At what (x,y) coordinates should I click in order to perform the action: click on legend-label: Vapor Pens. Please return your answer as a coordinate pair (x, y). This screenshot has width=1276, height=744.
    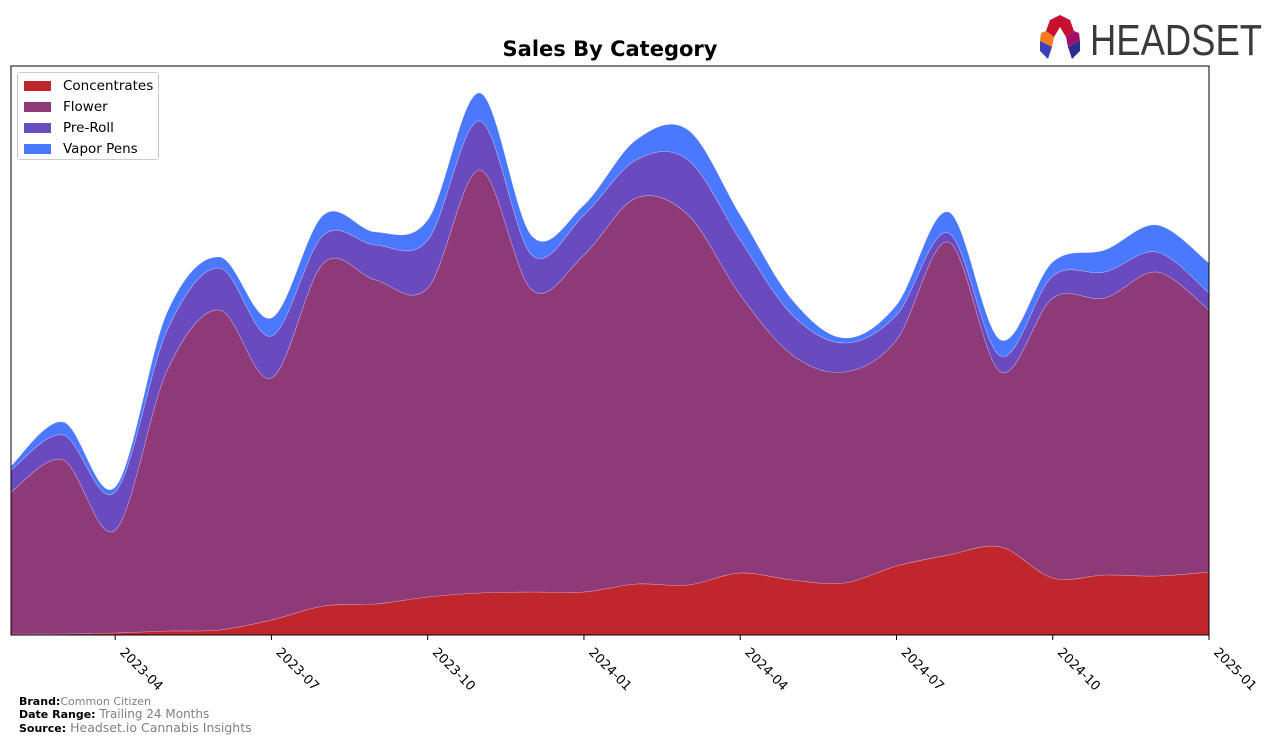
    Looking at the image, I should click on (100, 149).